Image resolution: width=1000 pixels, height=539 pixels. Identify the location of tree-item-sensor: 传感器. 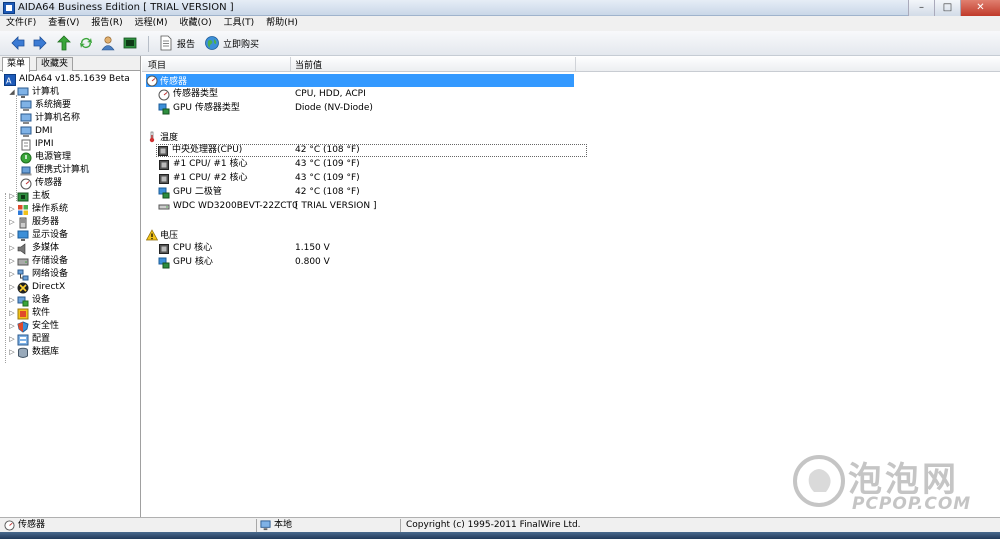
(41, 183).